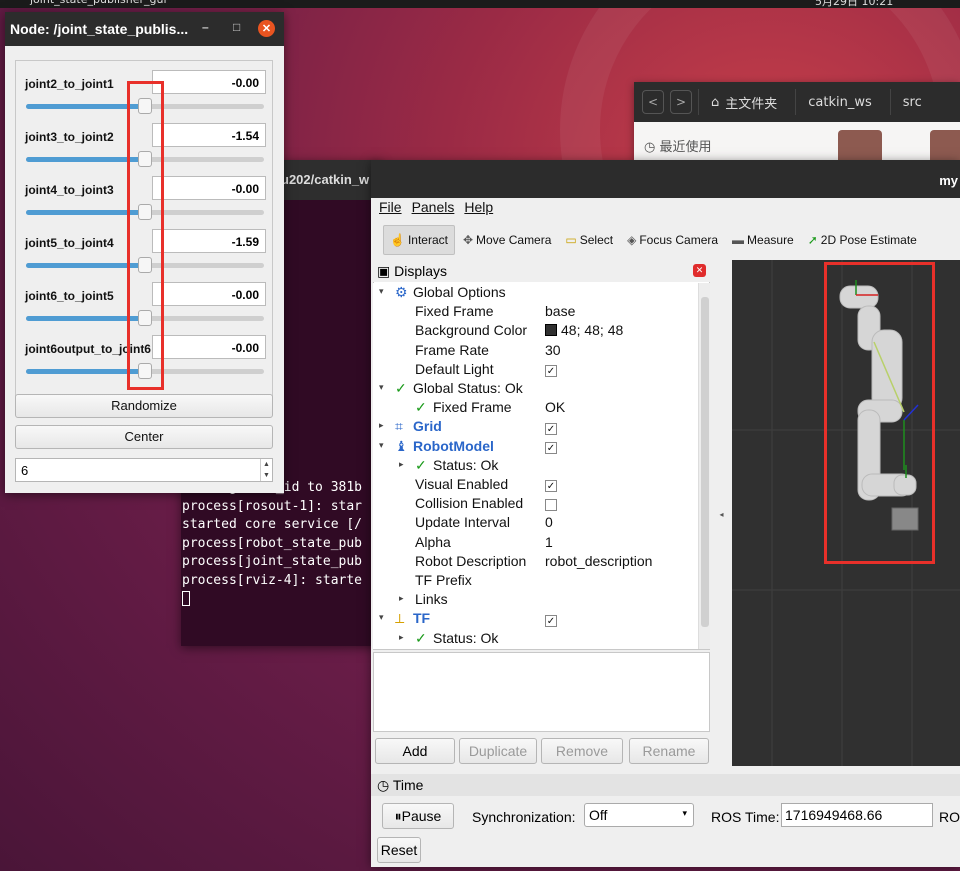 This screenshot has width=960, height=871. Describe the element at coordinates (535, 369) in the screenshot. I see `tree-row: Default Light ✓` at that location.